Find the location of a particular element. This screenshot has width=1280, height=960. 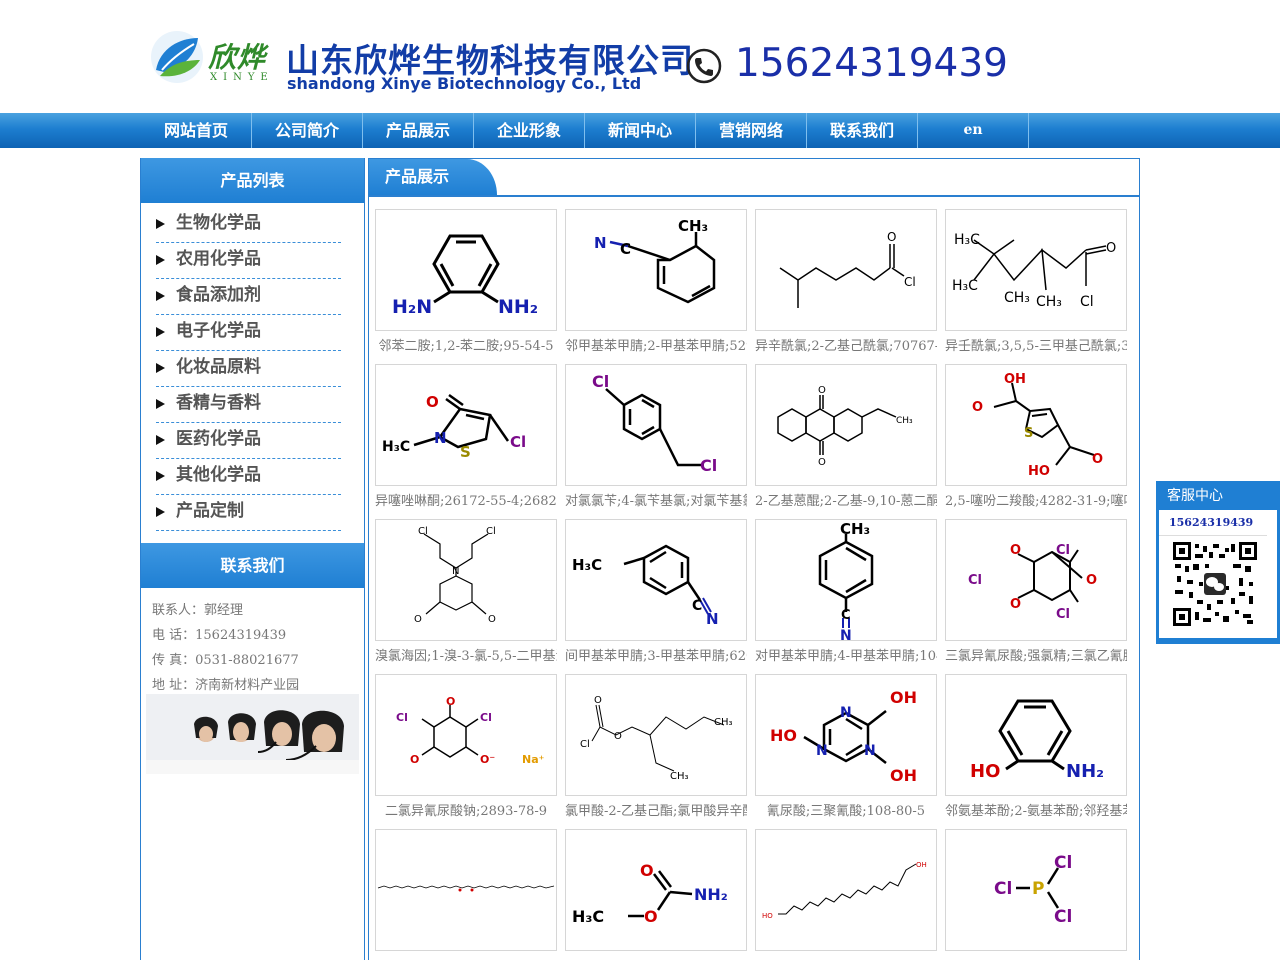

product-image: Cl O O CH₃ CH₃ is located at coordinates (656, 735).